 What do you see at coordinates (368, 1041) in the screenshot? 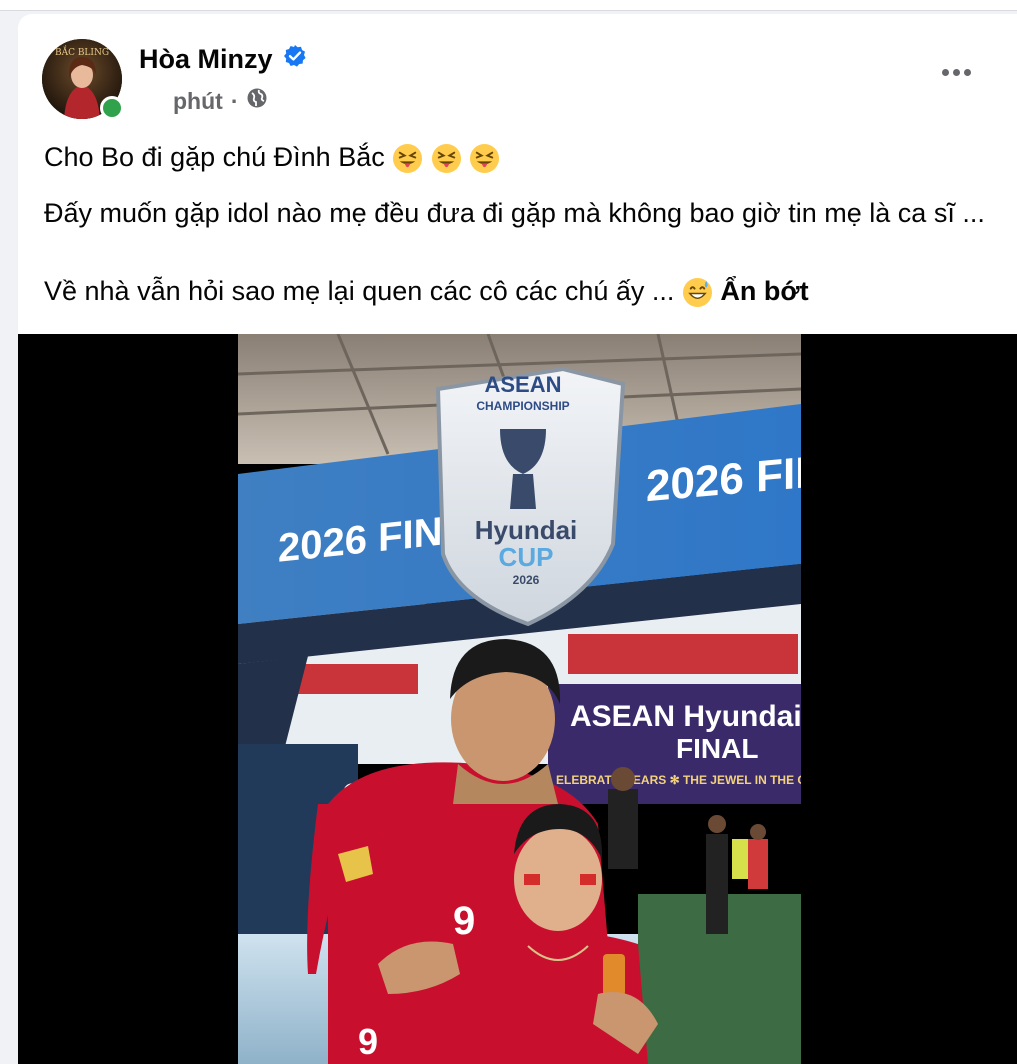
I see `shorts-number: 9` at bounding box center [368, 1041].